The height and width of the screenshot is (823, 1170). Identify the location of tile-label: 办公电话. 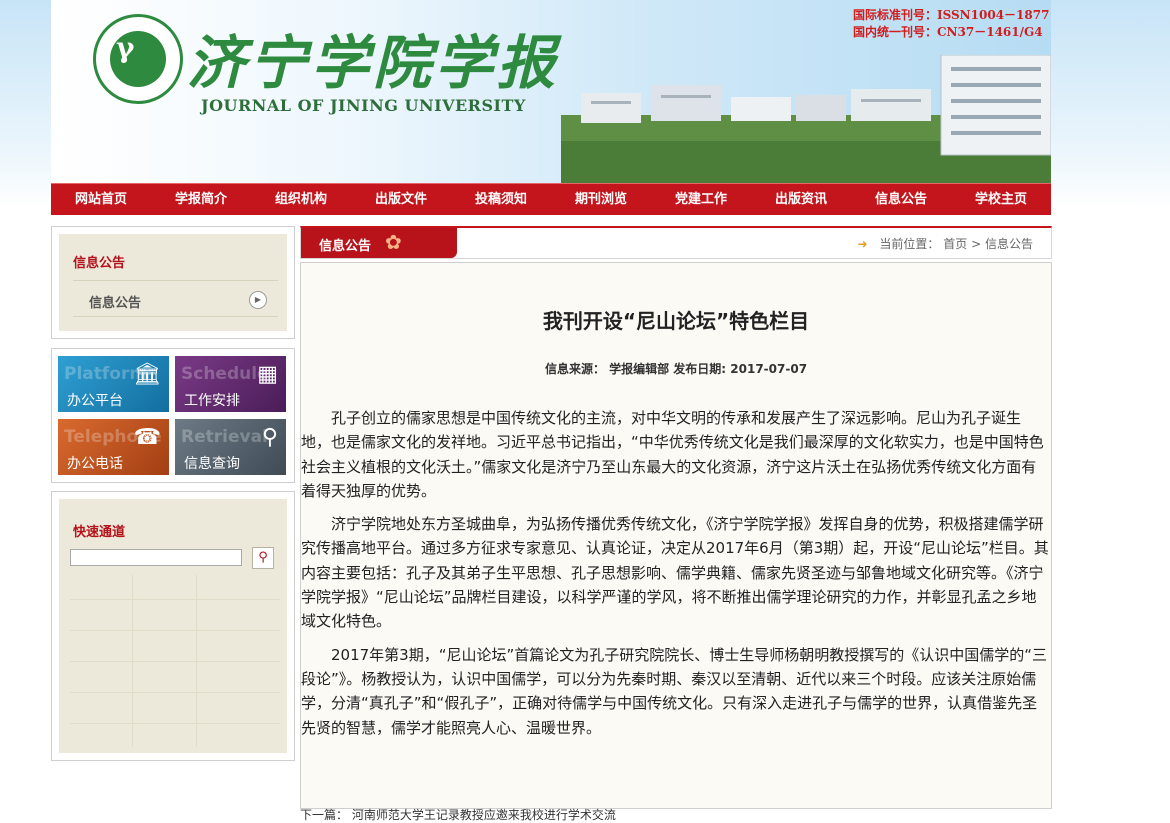
(95, 464).